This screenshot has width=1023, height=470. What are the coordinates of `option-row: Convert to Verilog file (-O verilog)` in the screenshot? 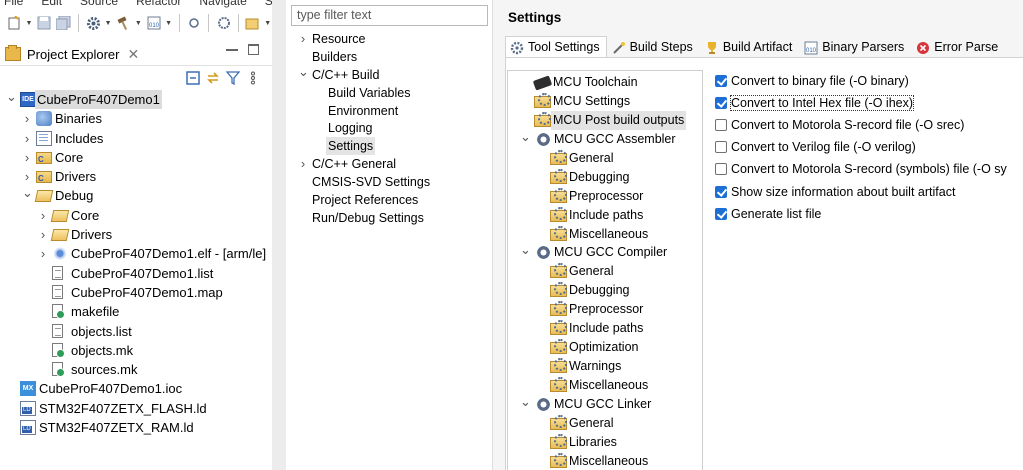 It's located at (869, 147).